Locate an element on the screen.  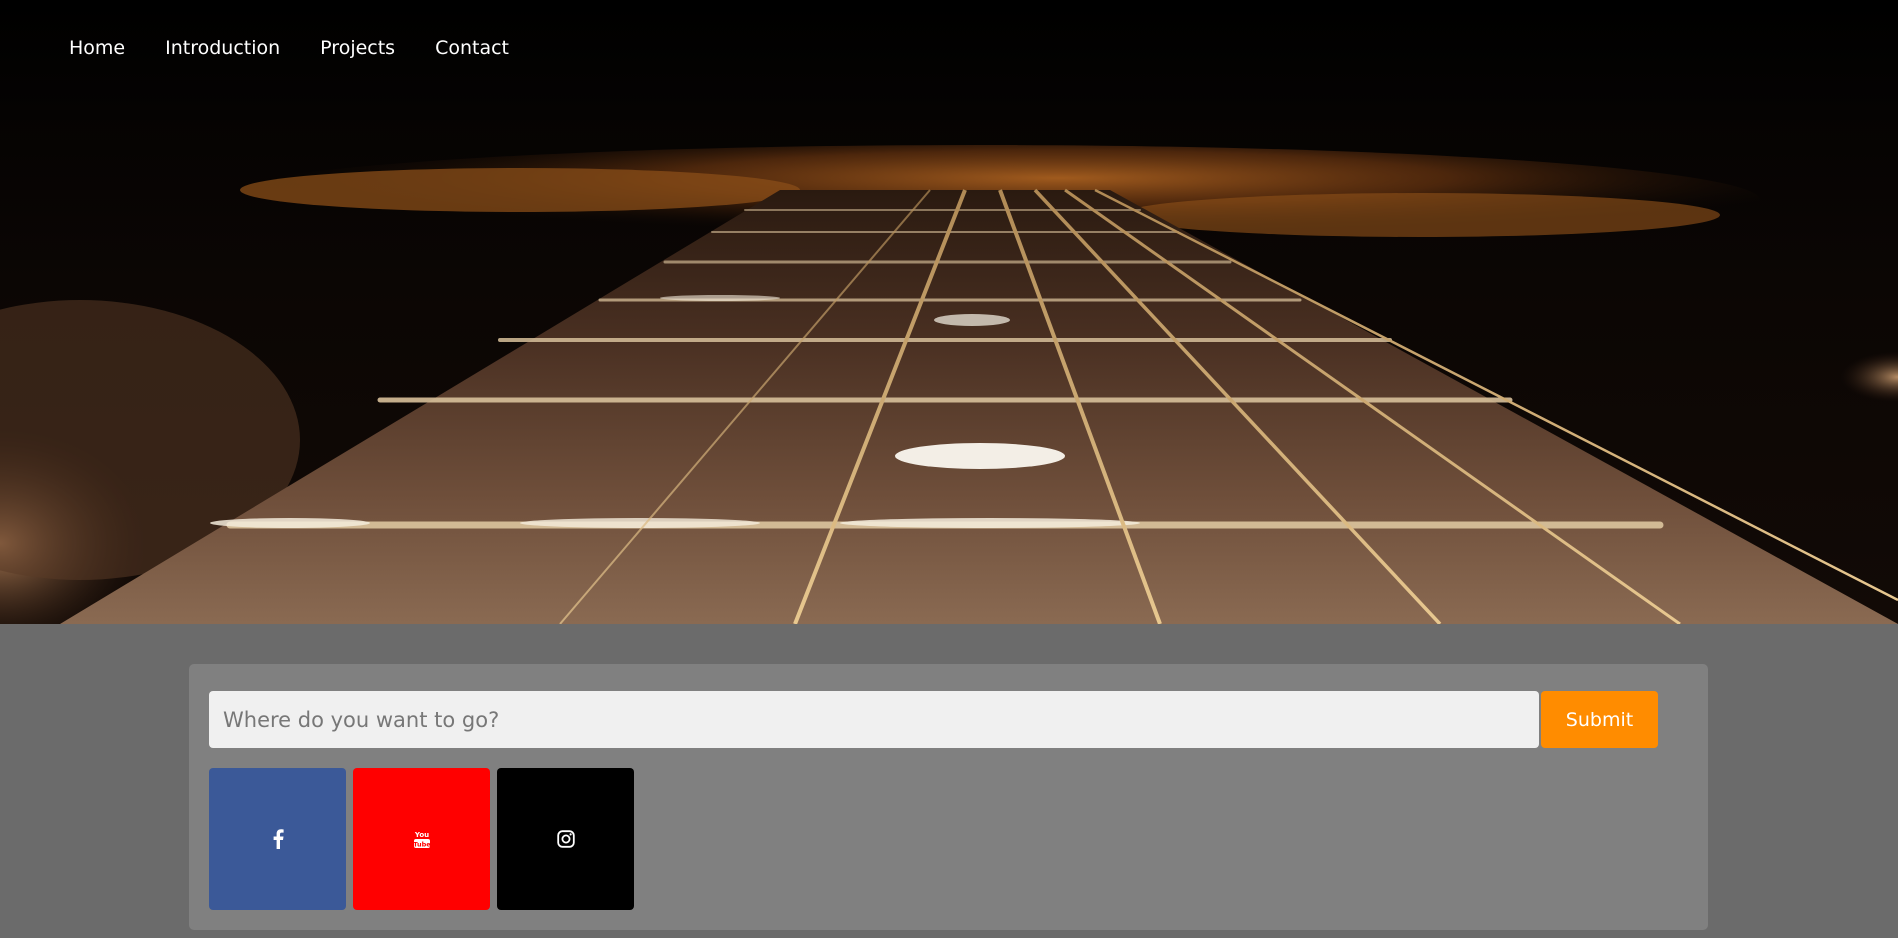
facebook-button is located at coordinates (277, 839).